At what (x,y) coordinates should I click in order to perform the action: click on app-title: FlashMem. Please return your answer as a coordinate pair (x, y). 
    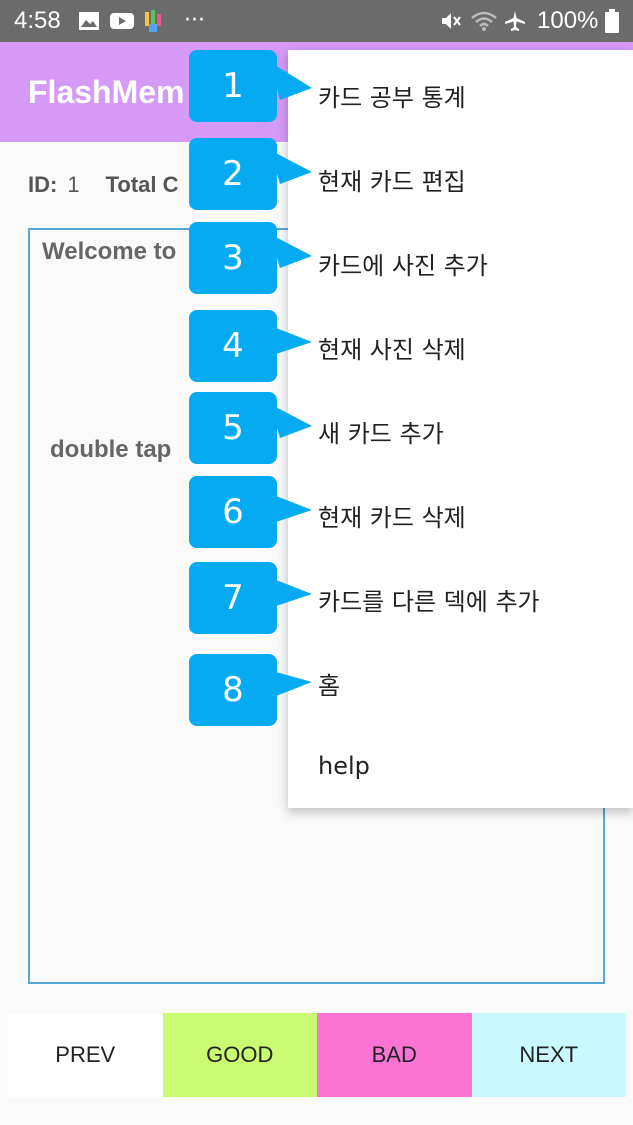
    Looking at the image, I should click on (106, 92).